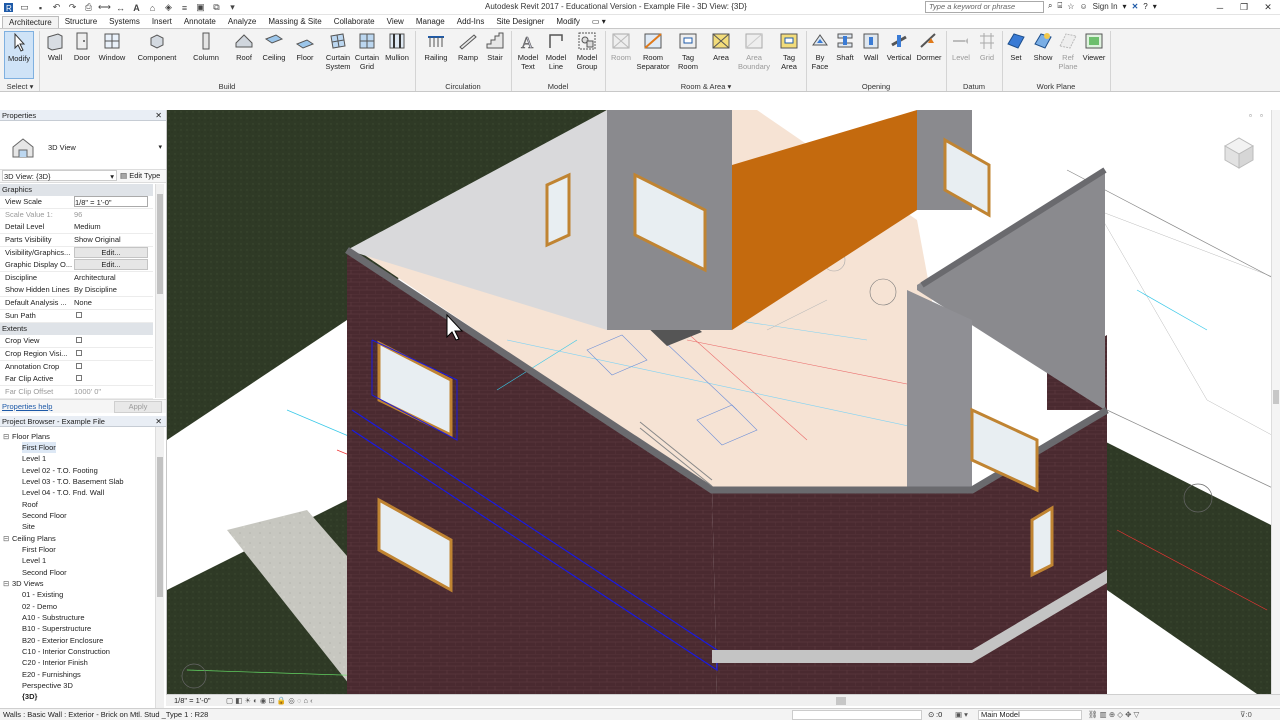 The height and width of the screenshot is (720, 1280). I want to click on modify-button: Modify, so click(19, 55).